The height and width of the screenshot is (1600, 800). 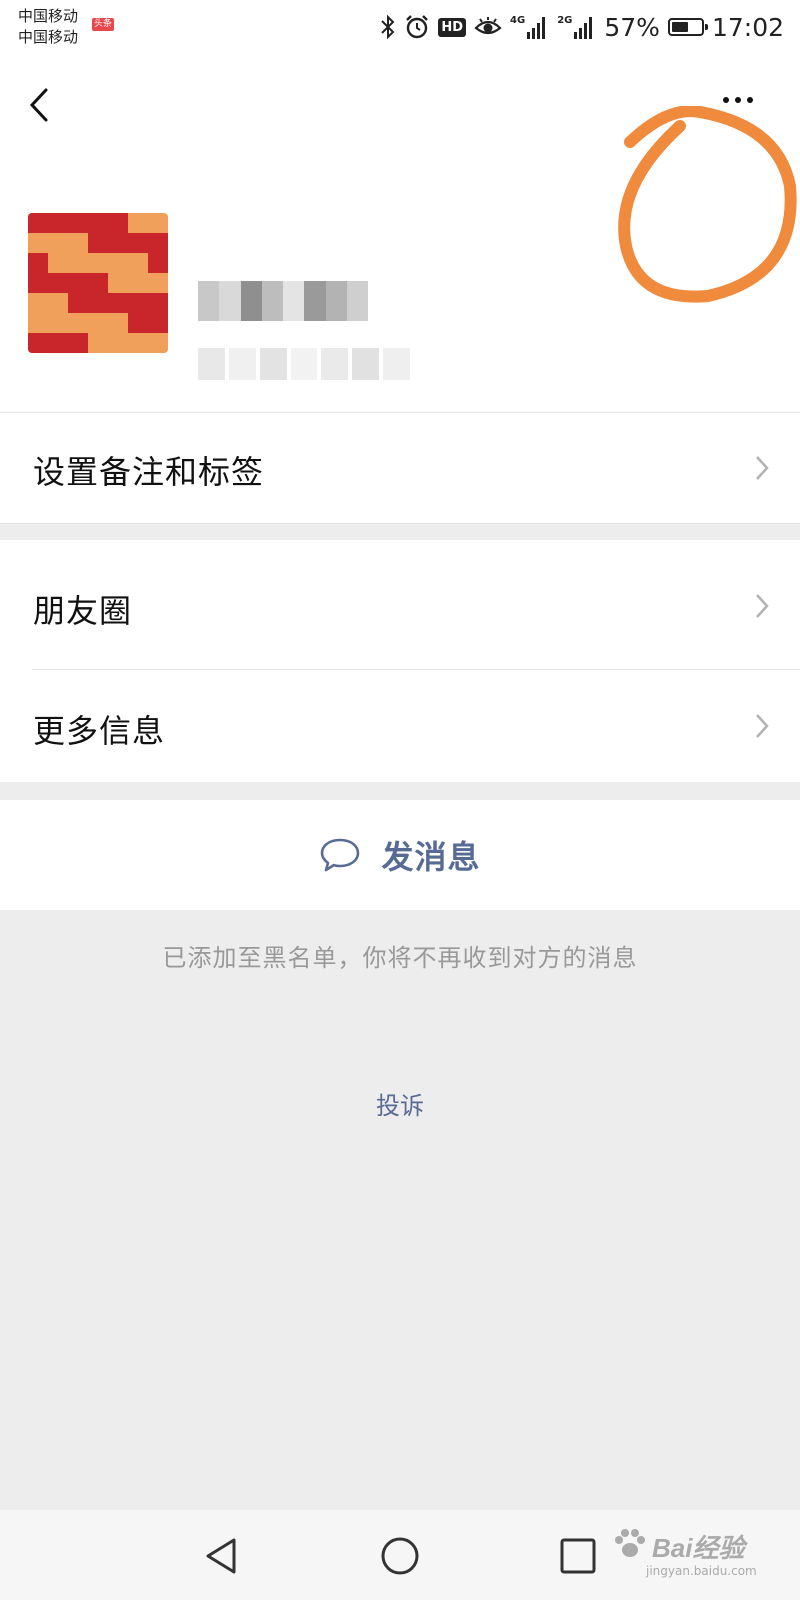 I want to click on network-type-2: 2G, so click(x=565, y=20).